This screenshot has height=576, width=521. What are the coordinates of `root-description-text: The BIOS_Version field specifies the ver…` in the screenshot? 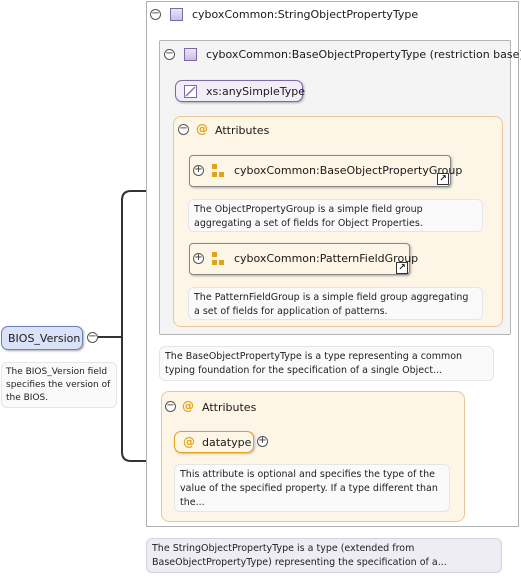 It's located at (58, 385).